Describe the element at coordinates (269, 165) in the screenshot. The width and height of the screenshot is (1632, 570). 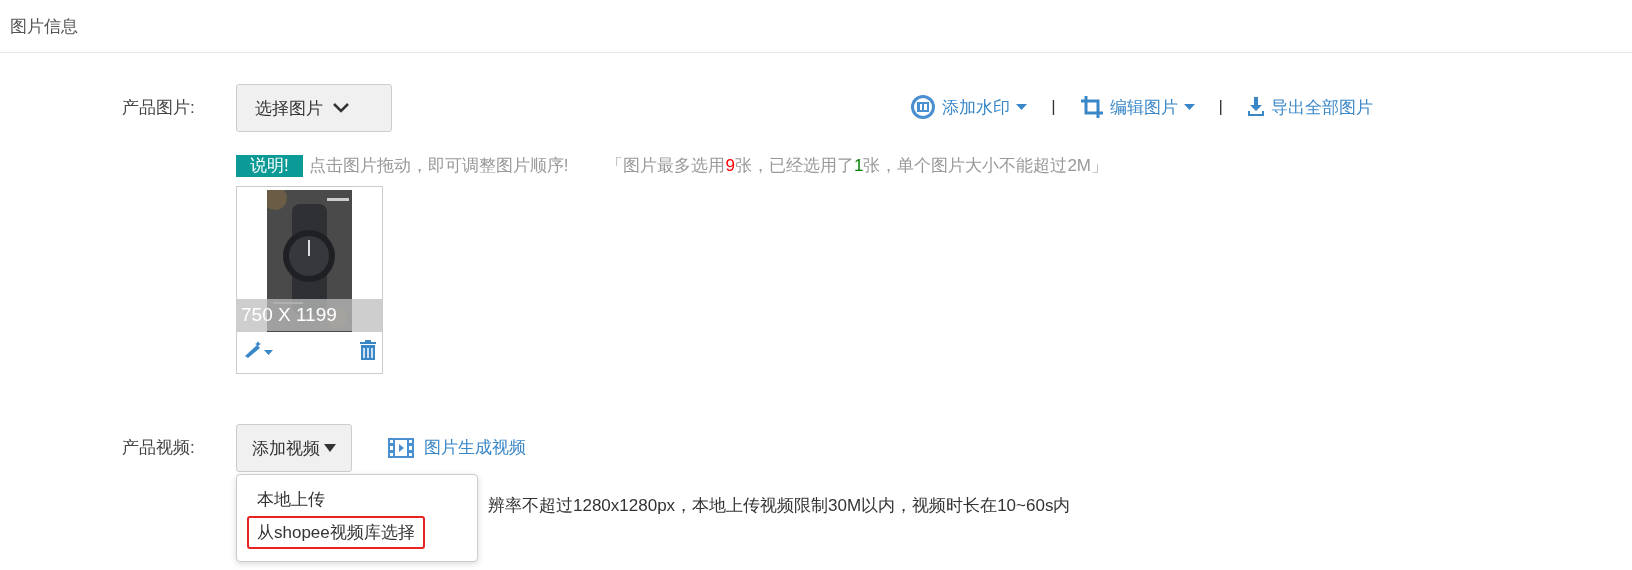
I see `note-badge: 说明!` at that location.